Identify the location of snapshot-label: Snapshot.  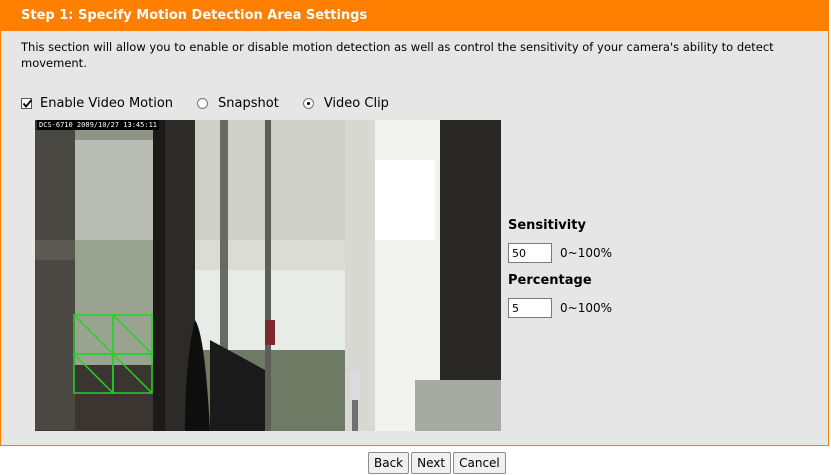
(248, 103).